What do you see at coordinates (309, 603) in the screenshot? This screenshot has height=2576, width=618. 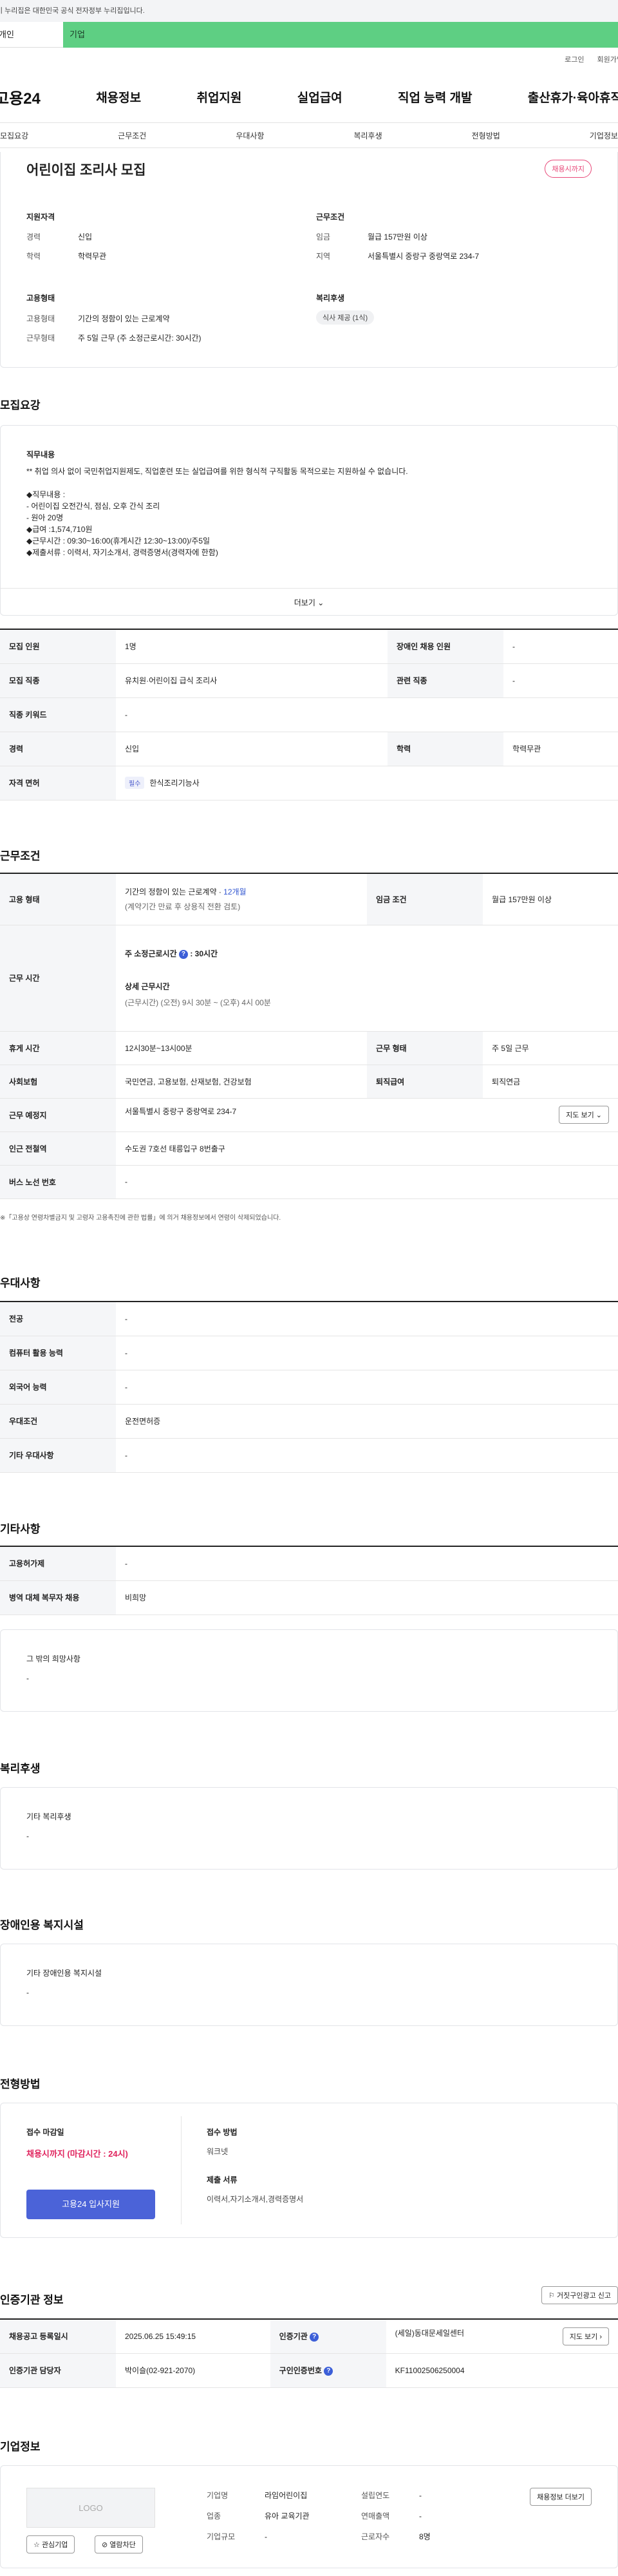 I see `more-button: 더보기 ⌄` at bounding box center [309, 603].